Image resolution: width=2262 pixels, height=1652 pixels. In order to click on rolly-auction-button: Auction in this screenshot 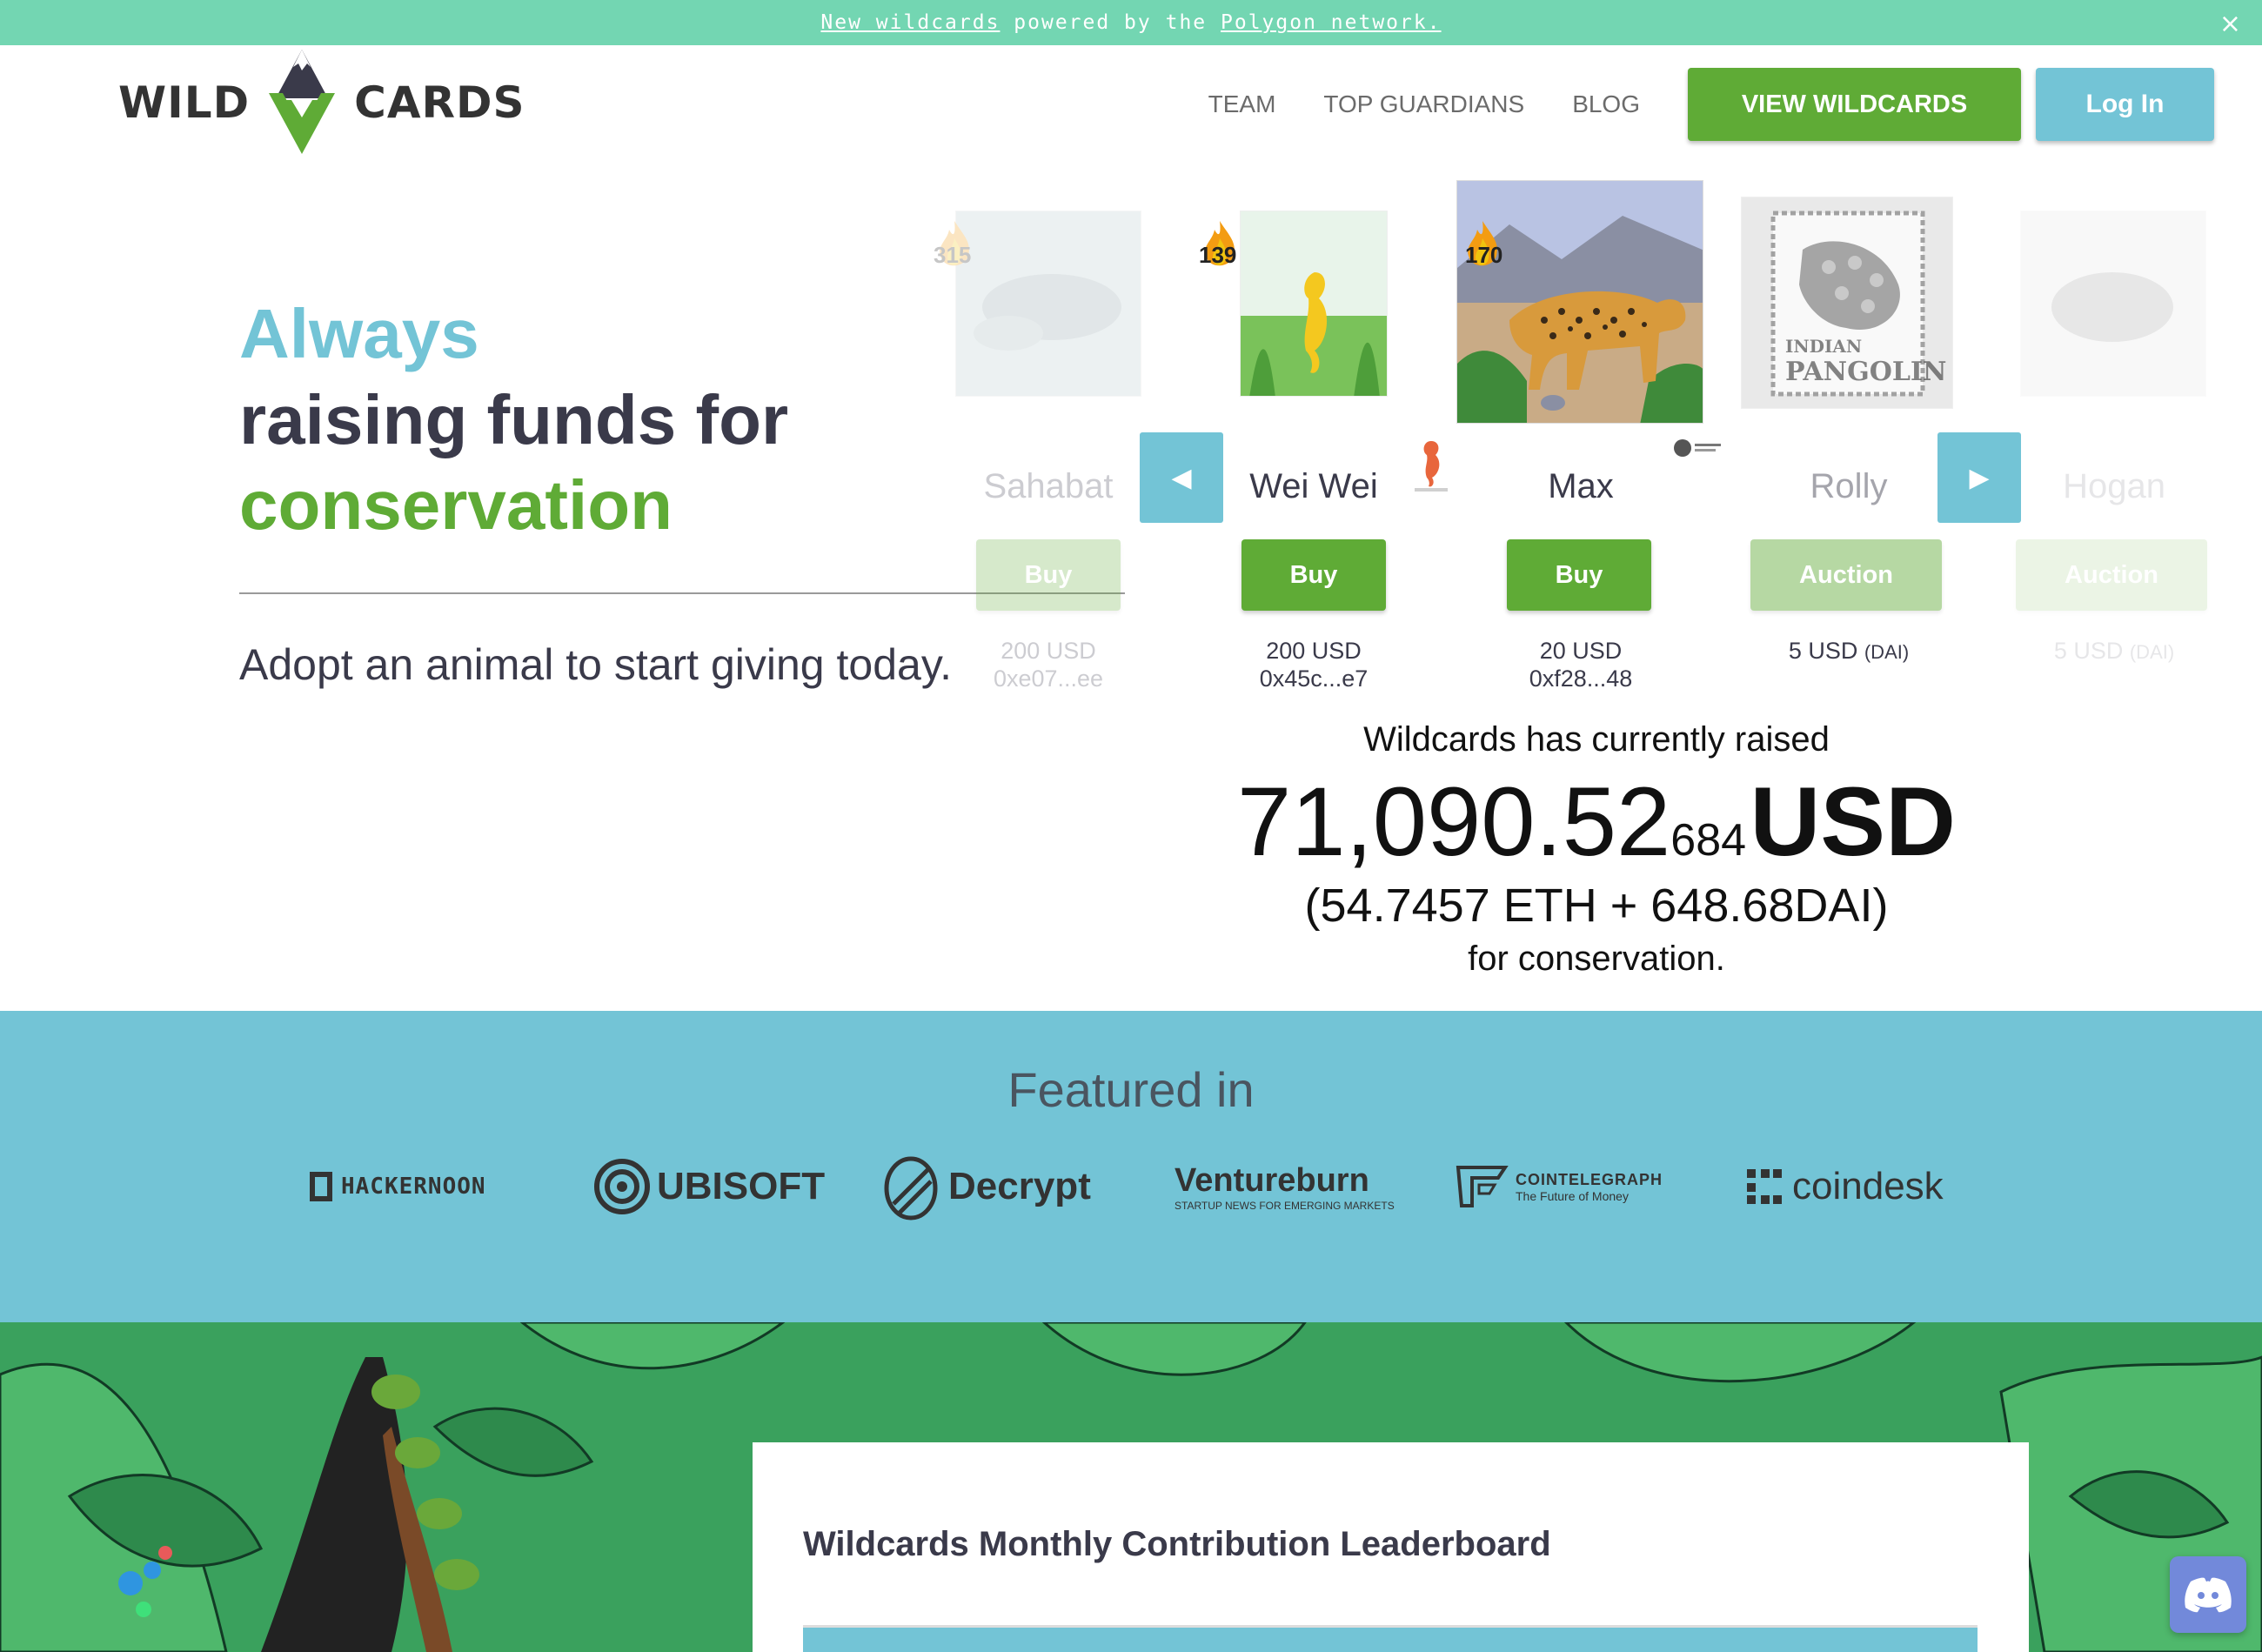, I will do `click(1846, 575)`.